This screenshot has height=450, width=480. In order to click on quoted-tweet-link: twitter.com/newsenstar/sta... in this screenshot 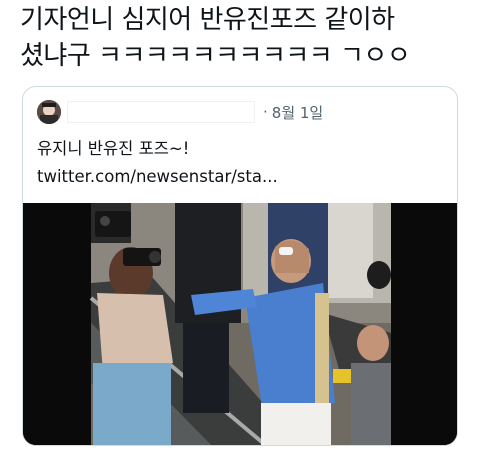, I will do `click(242, 177)`.